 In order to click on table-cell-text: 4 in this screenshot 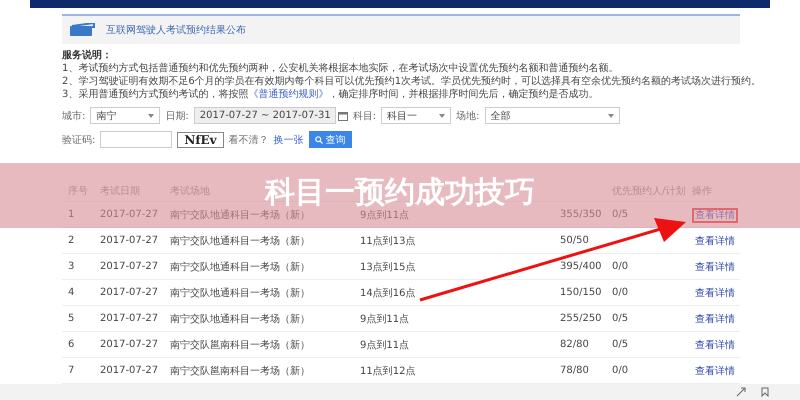, I will do `click(71, 292)`.